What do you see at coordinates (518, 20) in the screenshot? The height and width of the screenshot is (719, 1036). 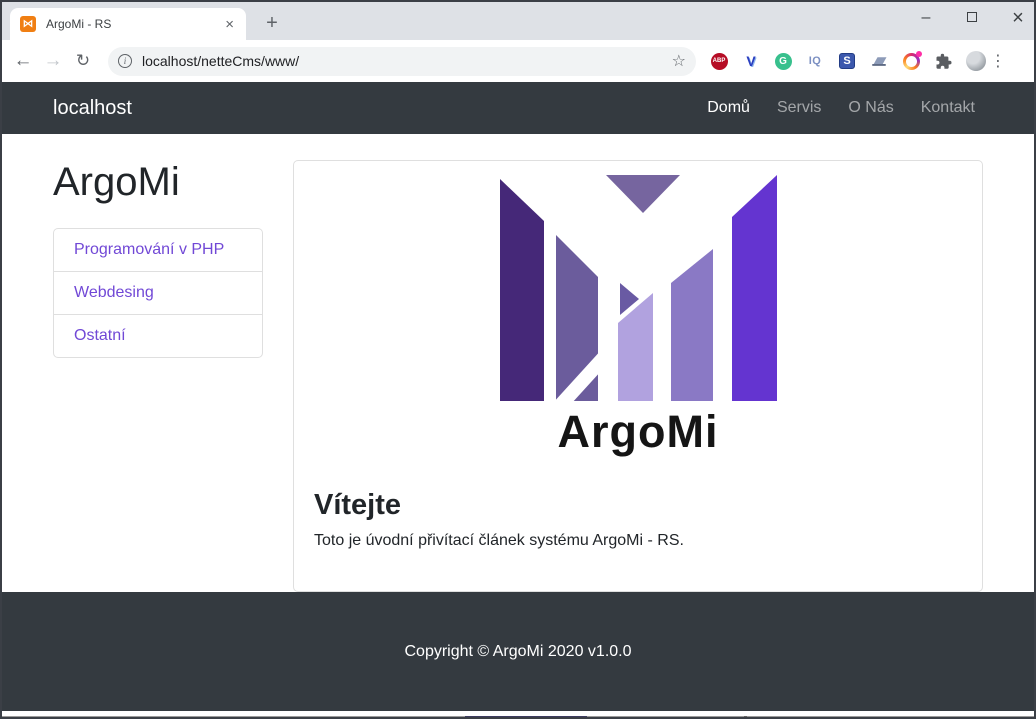 I see `browser-tab-strip: ⋈ ArgoMi - RS × + – ×` at bounding box center [518, 20].